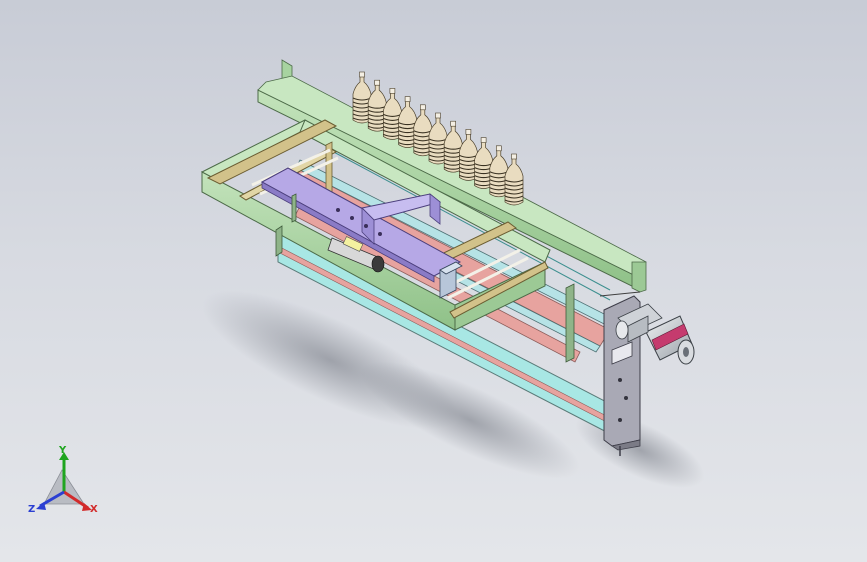 This screenshot has width=867, height=562. Describe the element at coordinates (66, 482) in the screenshot. I see `view-orientation-triad: Y X Z` at that location.